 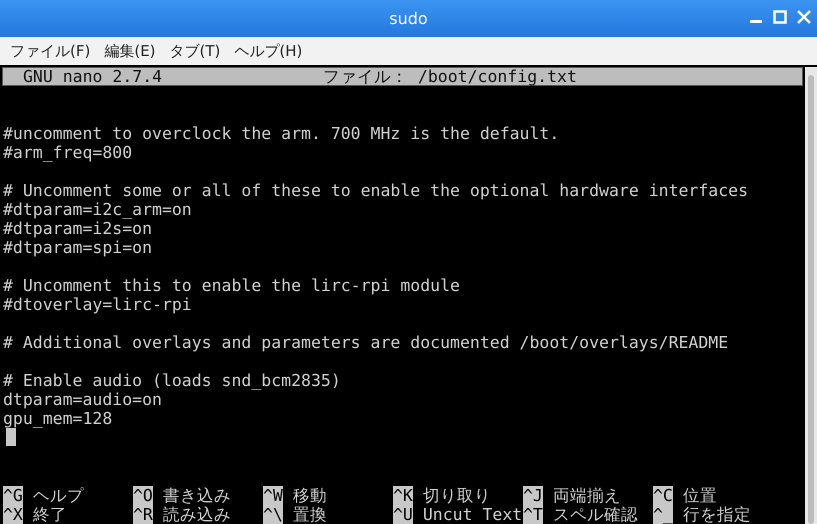 What do you see at coordinates (408, 18) in the screenshot?
I see `window-title: sudo` at bounding box center [408, 18].